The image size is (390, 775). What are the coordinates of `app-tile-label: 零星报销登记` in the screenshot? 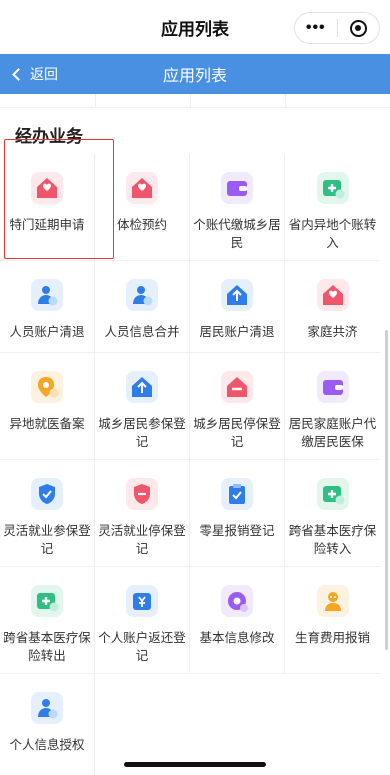 It's located at (237, 531).